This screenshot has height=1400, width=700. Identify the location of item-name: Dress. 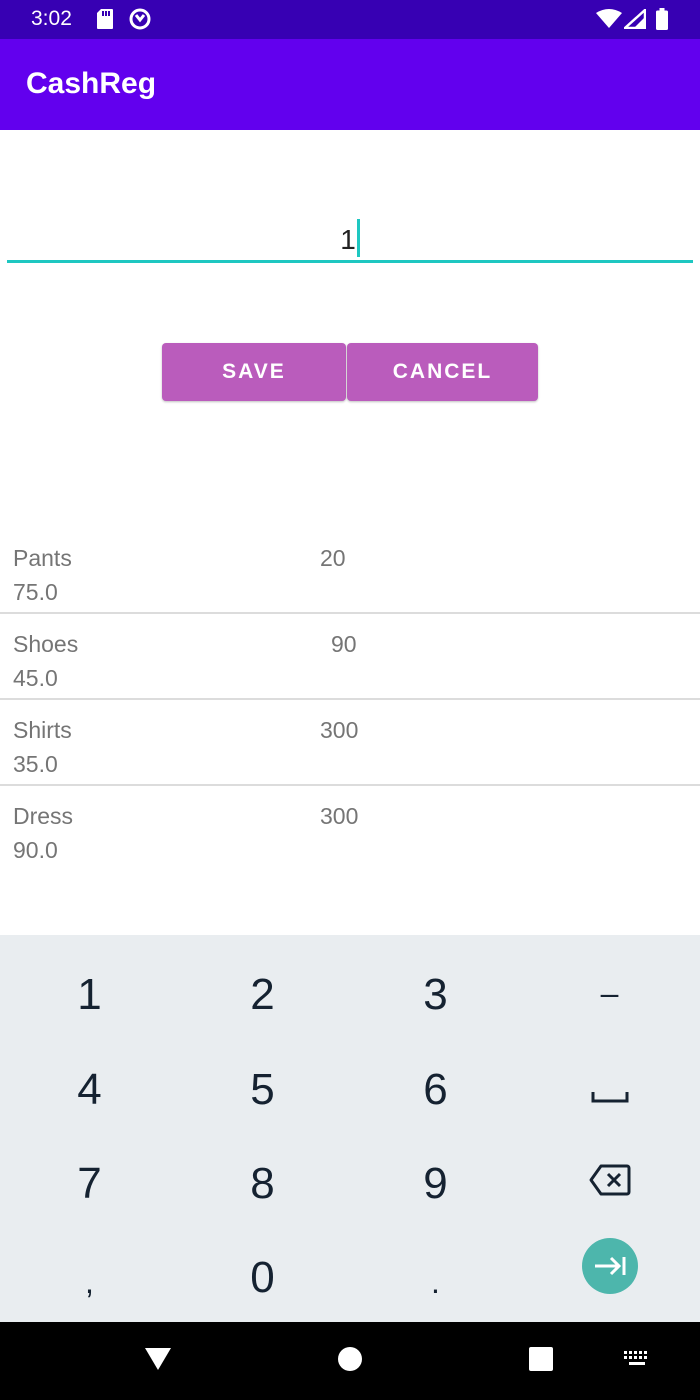
(43, 816).